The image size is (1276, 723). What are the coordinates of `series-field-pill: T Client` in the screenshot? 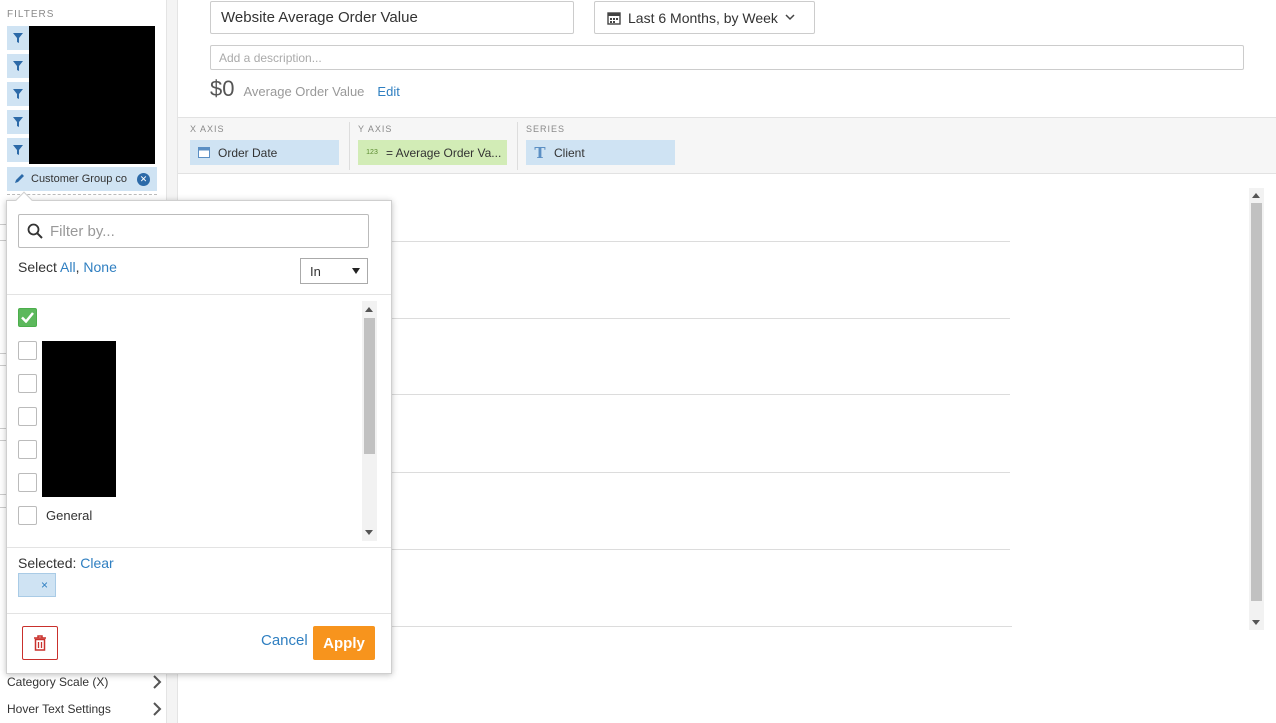 It's located at (600, 152).